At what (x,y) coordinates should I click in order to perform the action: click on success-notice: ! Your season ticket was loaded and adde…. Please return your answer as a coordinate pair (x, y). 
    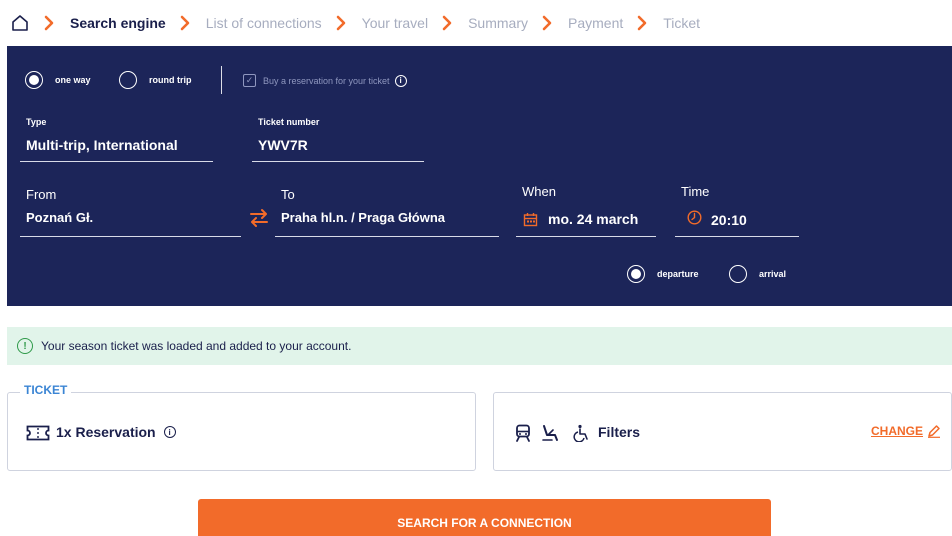
    Looking at the image, I should click on (479, 346).